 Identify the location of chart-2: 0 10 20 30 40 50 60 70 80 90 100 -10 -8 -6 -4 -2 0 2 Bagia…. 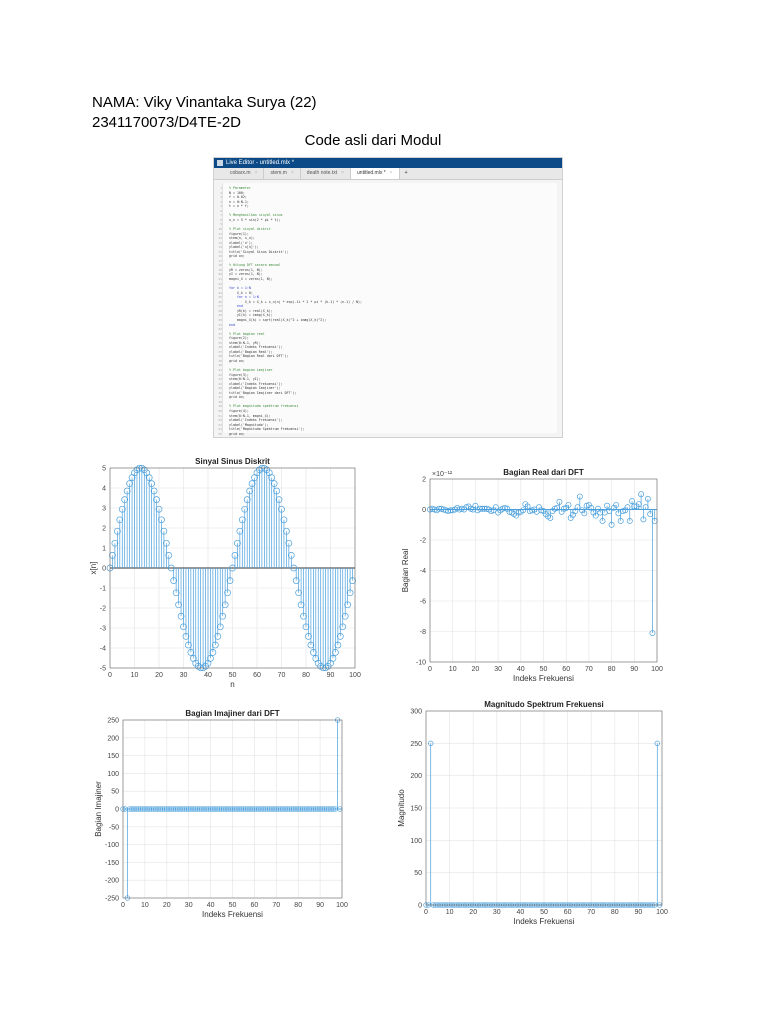
(532, 575).